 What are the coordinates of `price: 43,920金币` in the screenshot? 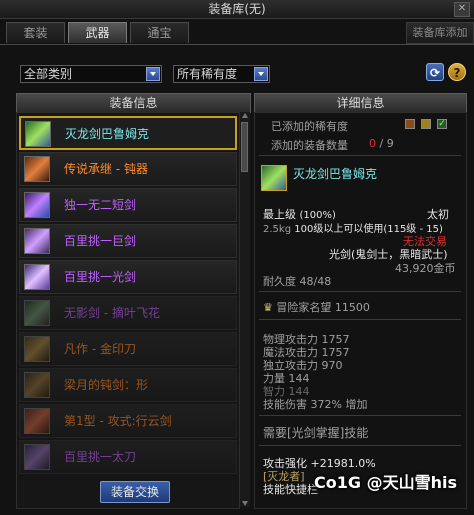 It's located at (425, 268).